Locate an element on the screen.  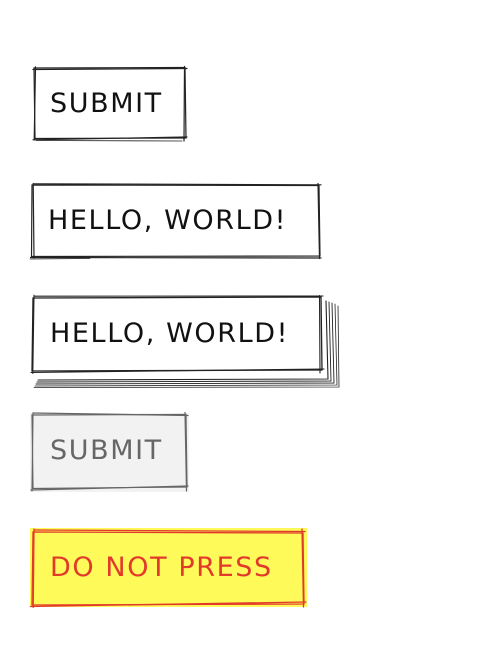
submit-button: SUBMIT is located at coordinates (110, 103).